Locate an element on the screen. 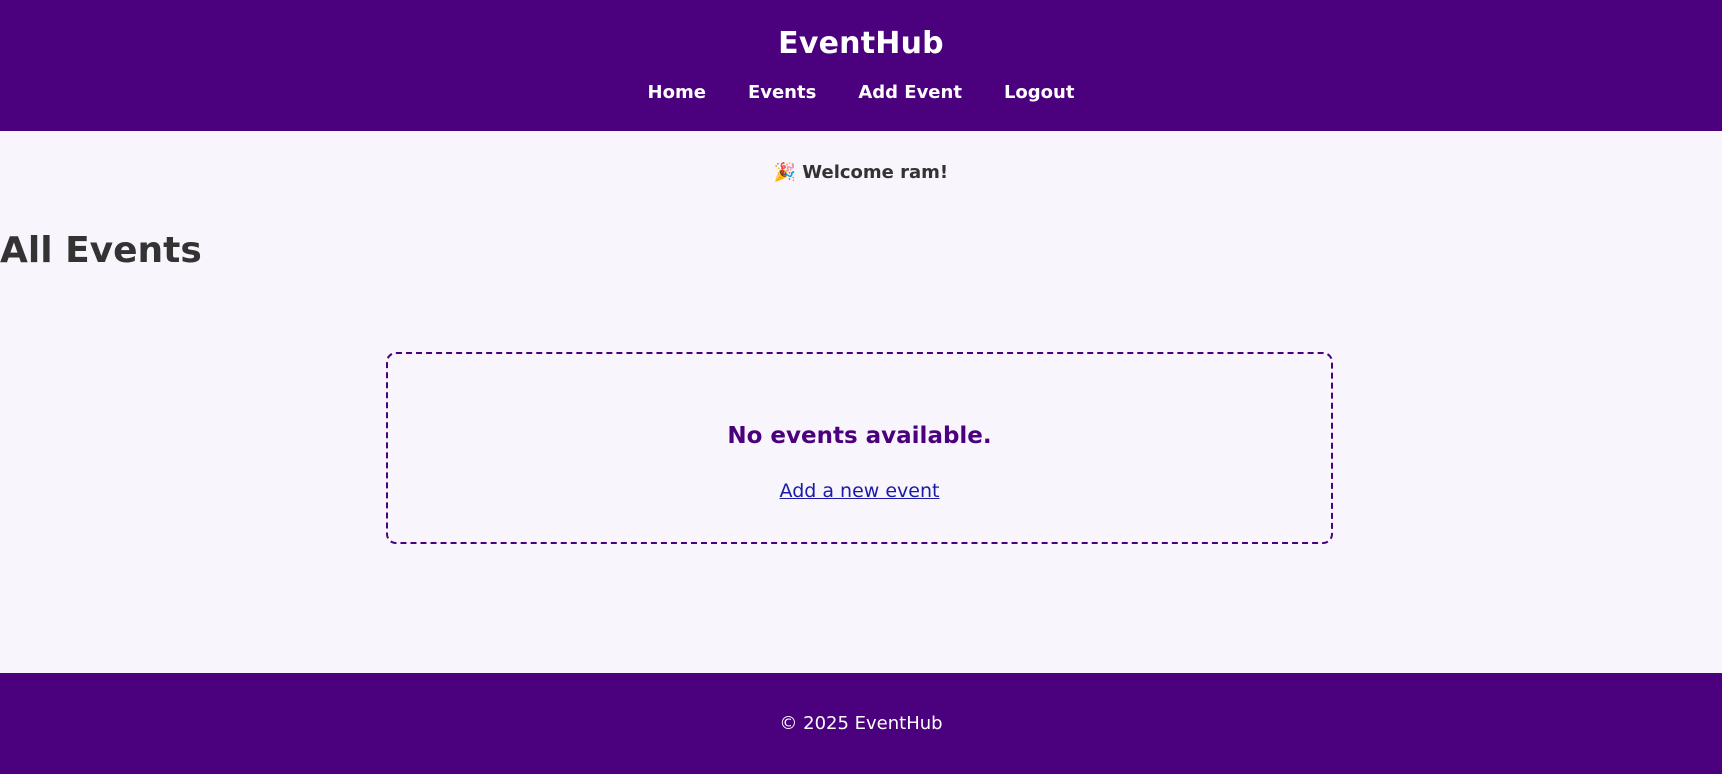 The image size is (1722, 774). empty-events-box: No events available. Add a new event is located at coordinates (859, 448).